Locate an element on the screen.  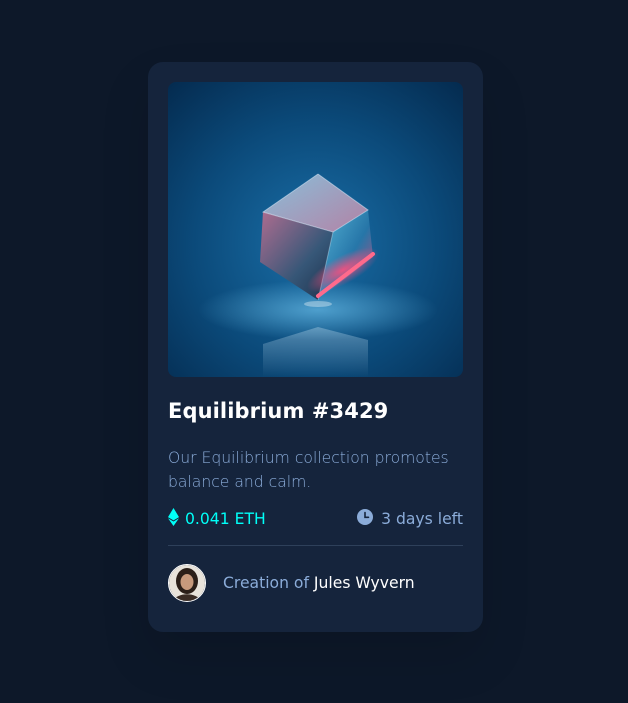
nft-stats: 0.041 ETH 3 days left is located at coordinates (315, 519).